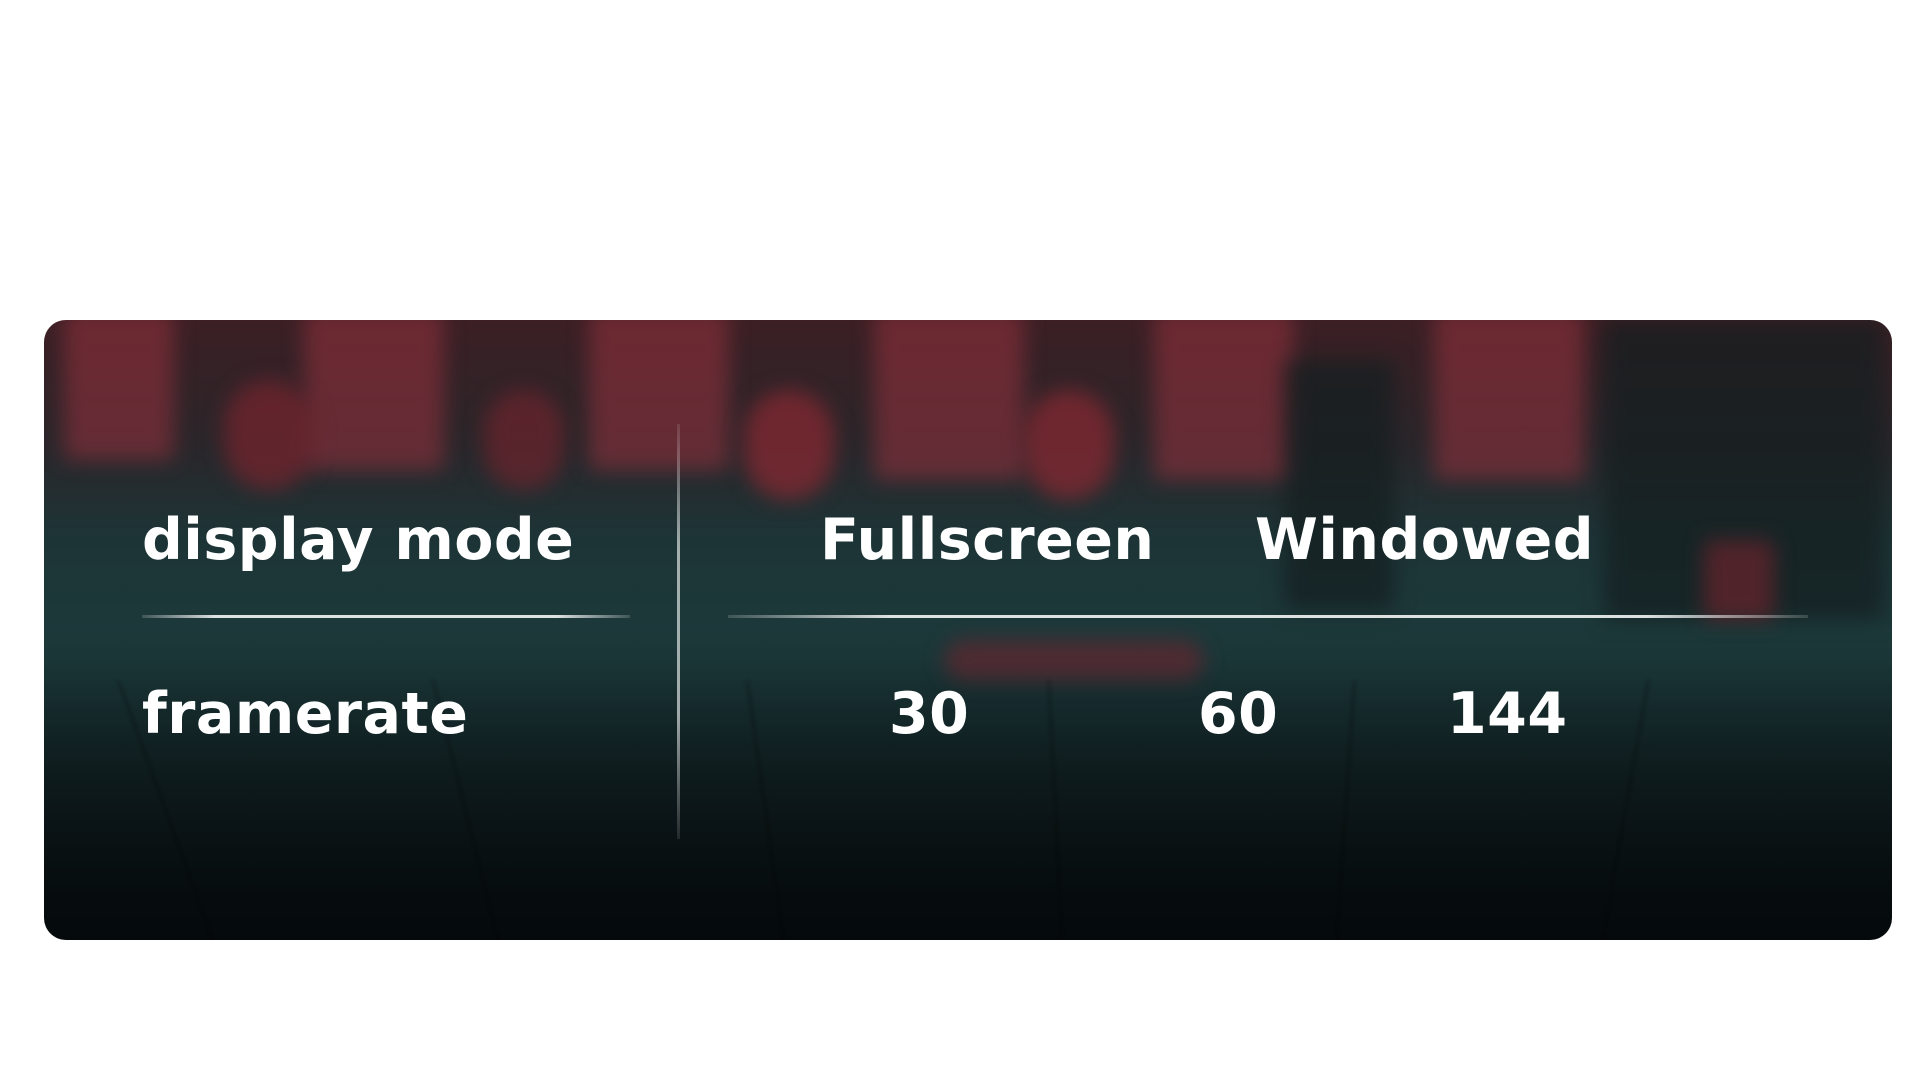 The height and width of the screenshot is (1080, 1920). Describe the element at coordinates (1238, 714) in the screenshot. I see `framerate-option-60: 60` at that location.